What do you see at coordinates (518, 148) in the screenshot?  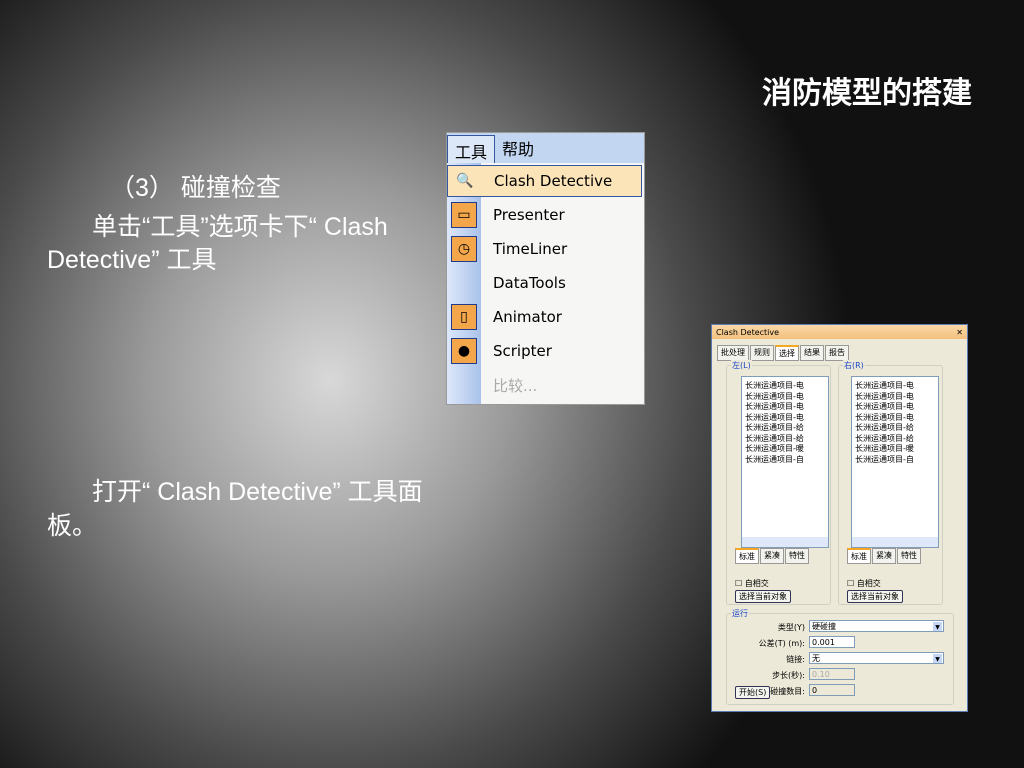 I see `menu-help: 帮助` at bounding box center [518, 148].